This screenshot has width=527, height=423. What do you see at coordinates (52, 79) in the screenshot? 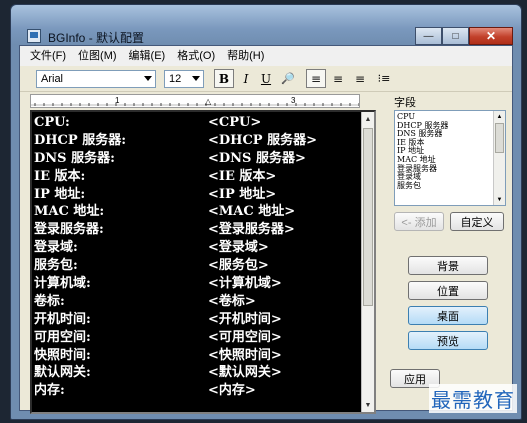
I see `font-select-value: Arial` at bounding box center [52, 79].